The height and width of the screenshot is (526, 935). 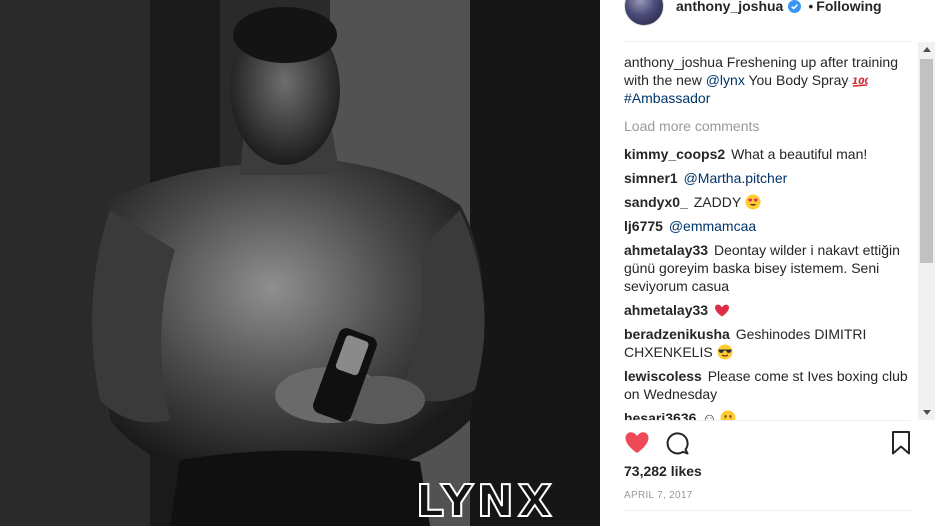 I want to click on bottom-divider, so click(x=767, y=510).